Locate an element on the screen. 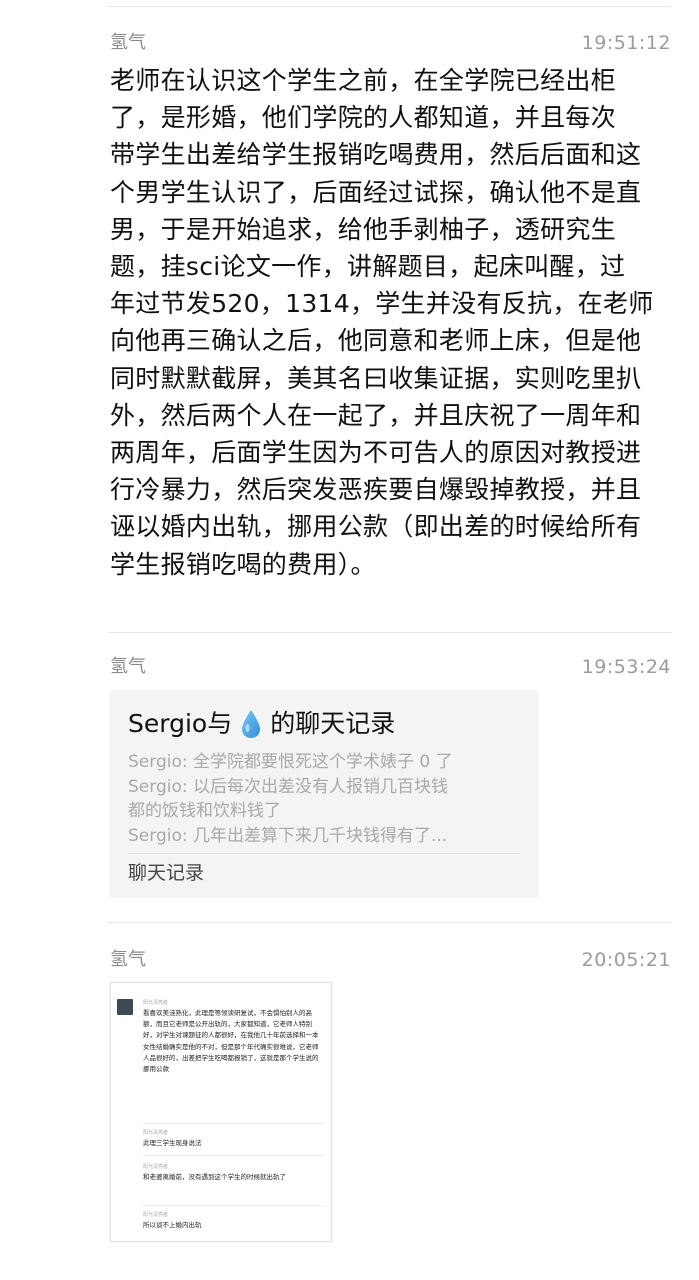 This screenshot has width=699, height=1280. message-time: 20:05:21 is located at coordinates (626, 960).